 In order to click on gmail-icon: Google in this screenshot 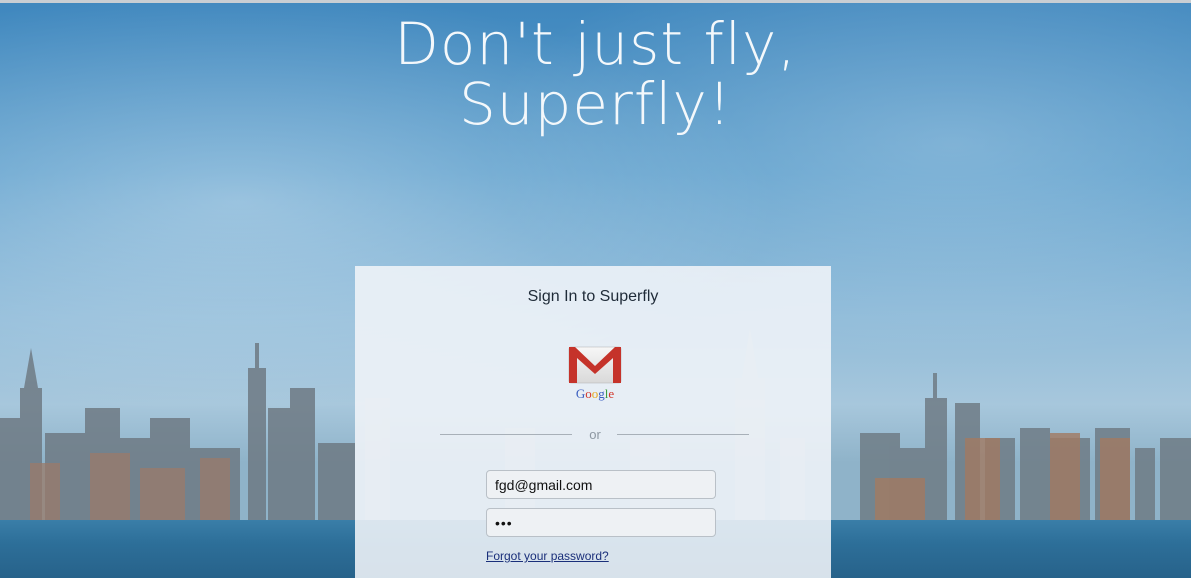, I will do `click(595, 373)`.